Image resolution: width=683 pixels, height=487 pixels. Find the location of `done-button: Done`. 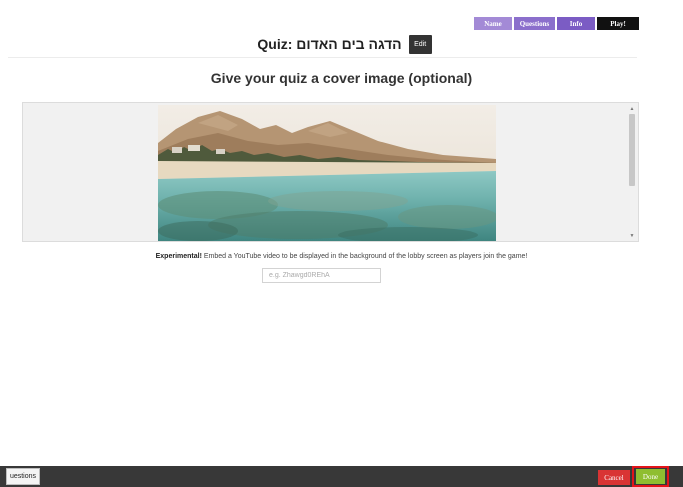

done-button: Done is located at coordinates (650, 476).